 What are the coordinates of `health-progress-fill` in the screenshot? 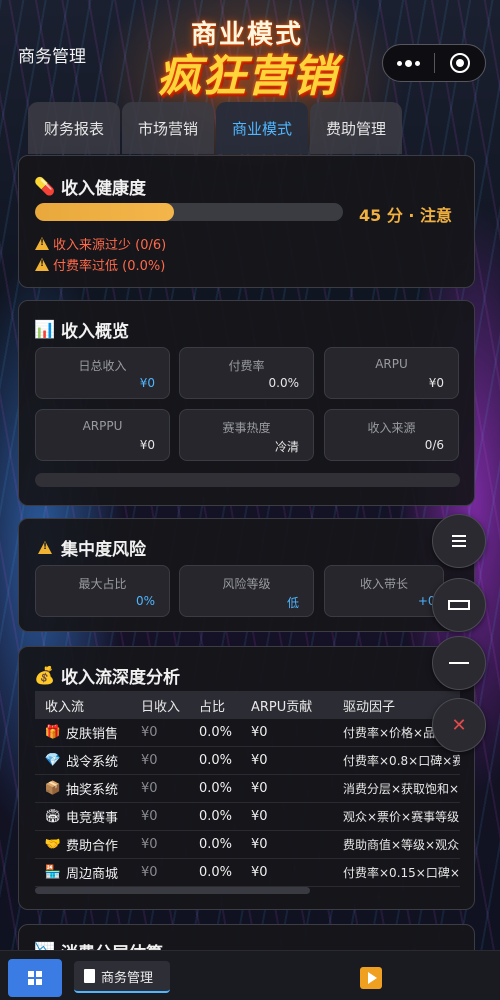 It's located at (104, 212).